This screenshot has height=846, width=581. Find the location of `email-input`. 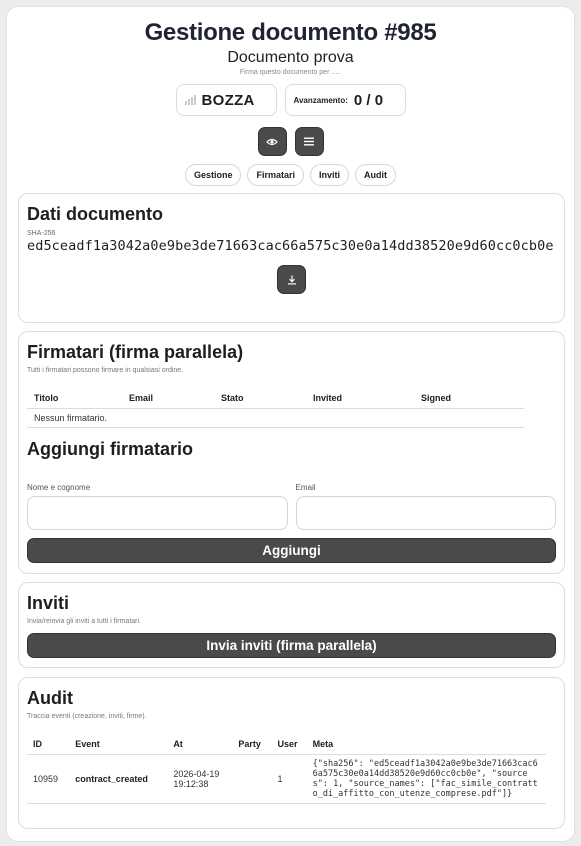

email-input is located at coordinates (425, 513).